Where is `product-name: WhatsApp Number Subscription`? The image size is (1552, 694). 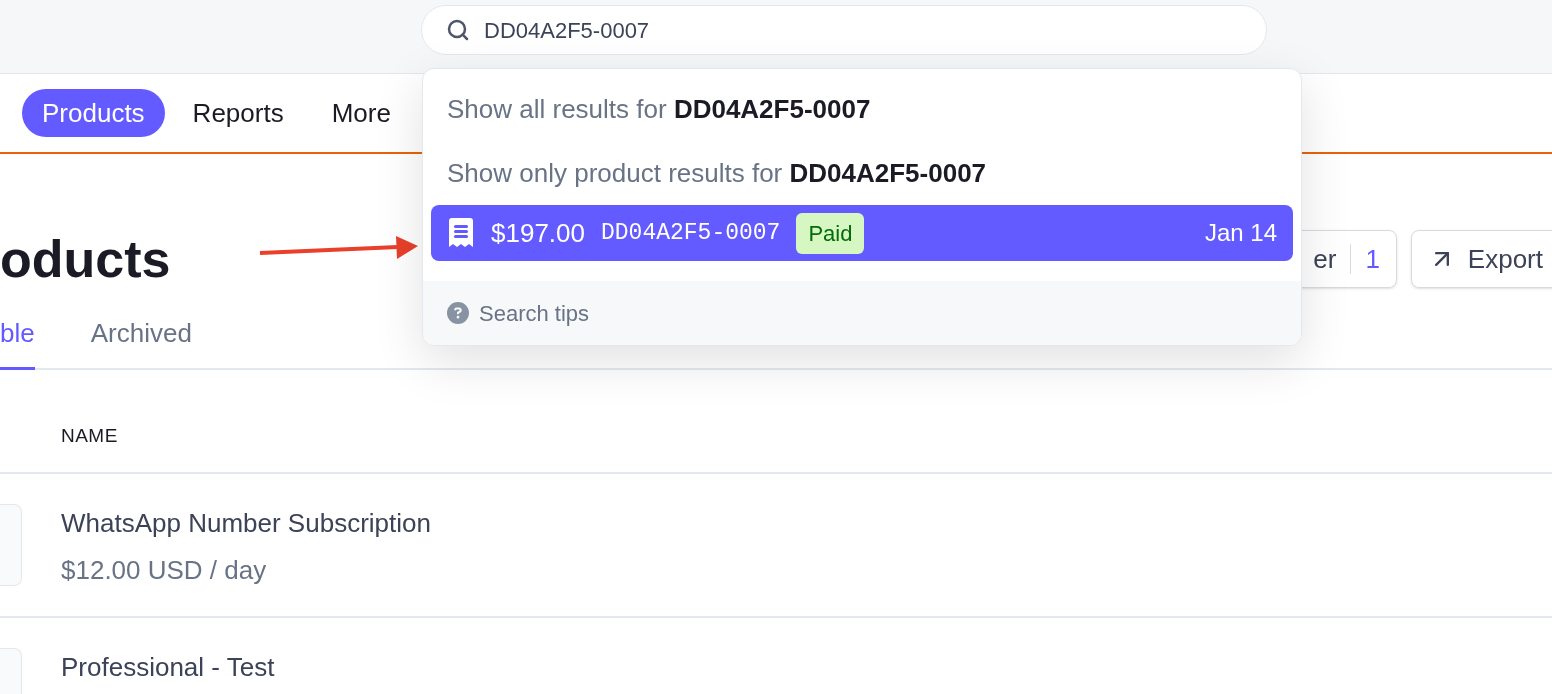
product-name: WhatsApp Number Subscription is located at coordinates (246, 523).